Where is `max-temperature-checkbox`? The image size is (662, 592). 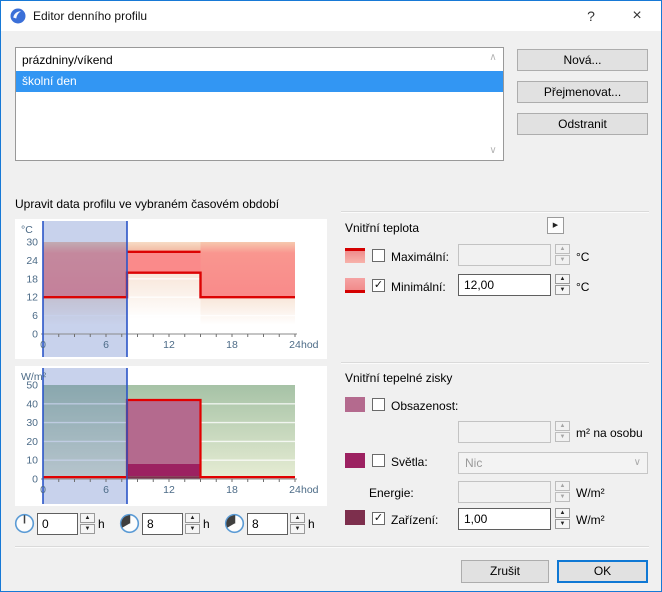
max-temperature-checkbox is located at coordinates (378, 255).